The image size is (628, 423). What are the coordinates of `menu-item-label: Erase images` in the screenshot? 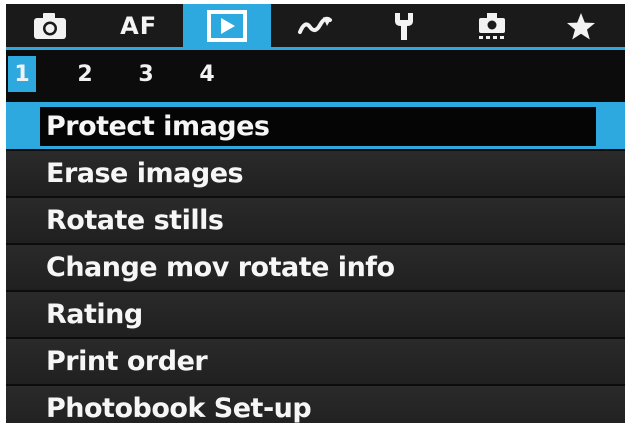 It's located at (145, 173).